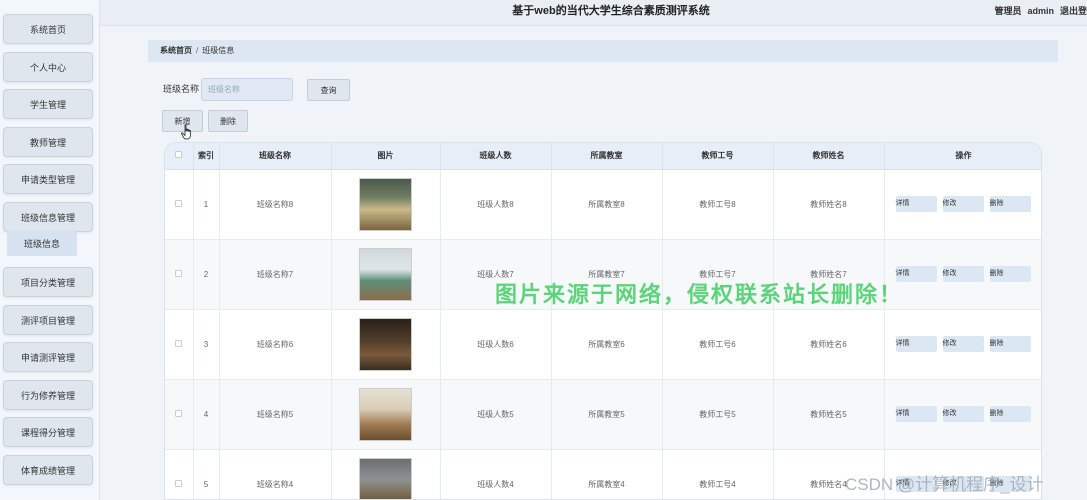 The width and height of the screenshot is (1087, 500). Describe the element at coordinates (962, 156) in the screenshot. I see `col-header-actions: 操作` at that location.